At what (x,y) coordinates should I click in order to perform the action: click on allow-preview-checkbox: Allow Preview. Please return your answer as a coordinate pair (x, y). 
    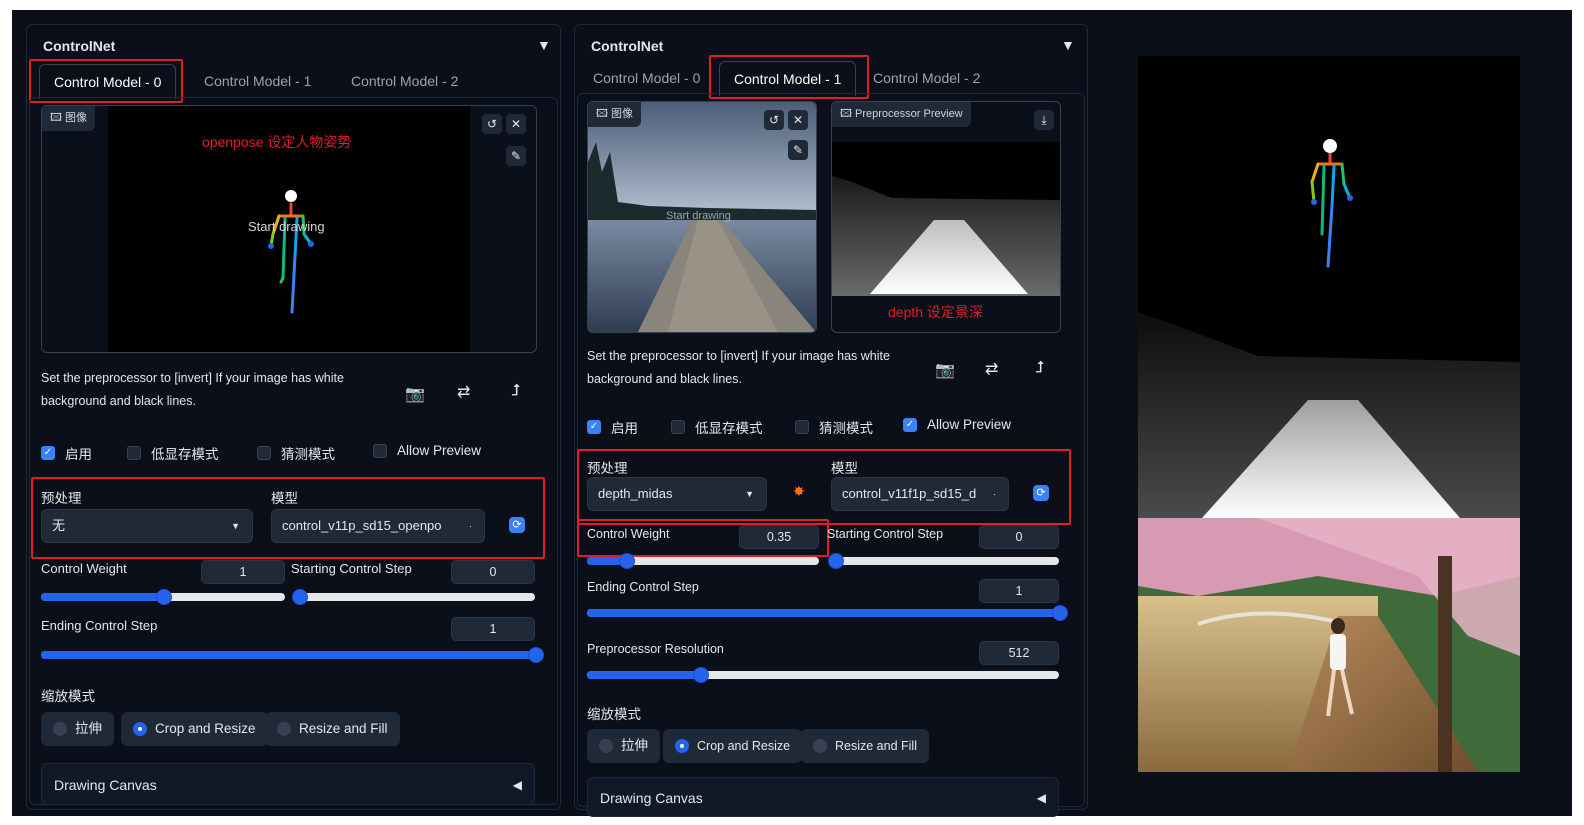
    Looking at the image, I should click on (427, 450).